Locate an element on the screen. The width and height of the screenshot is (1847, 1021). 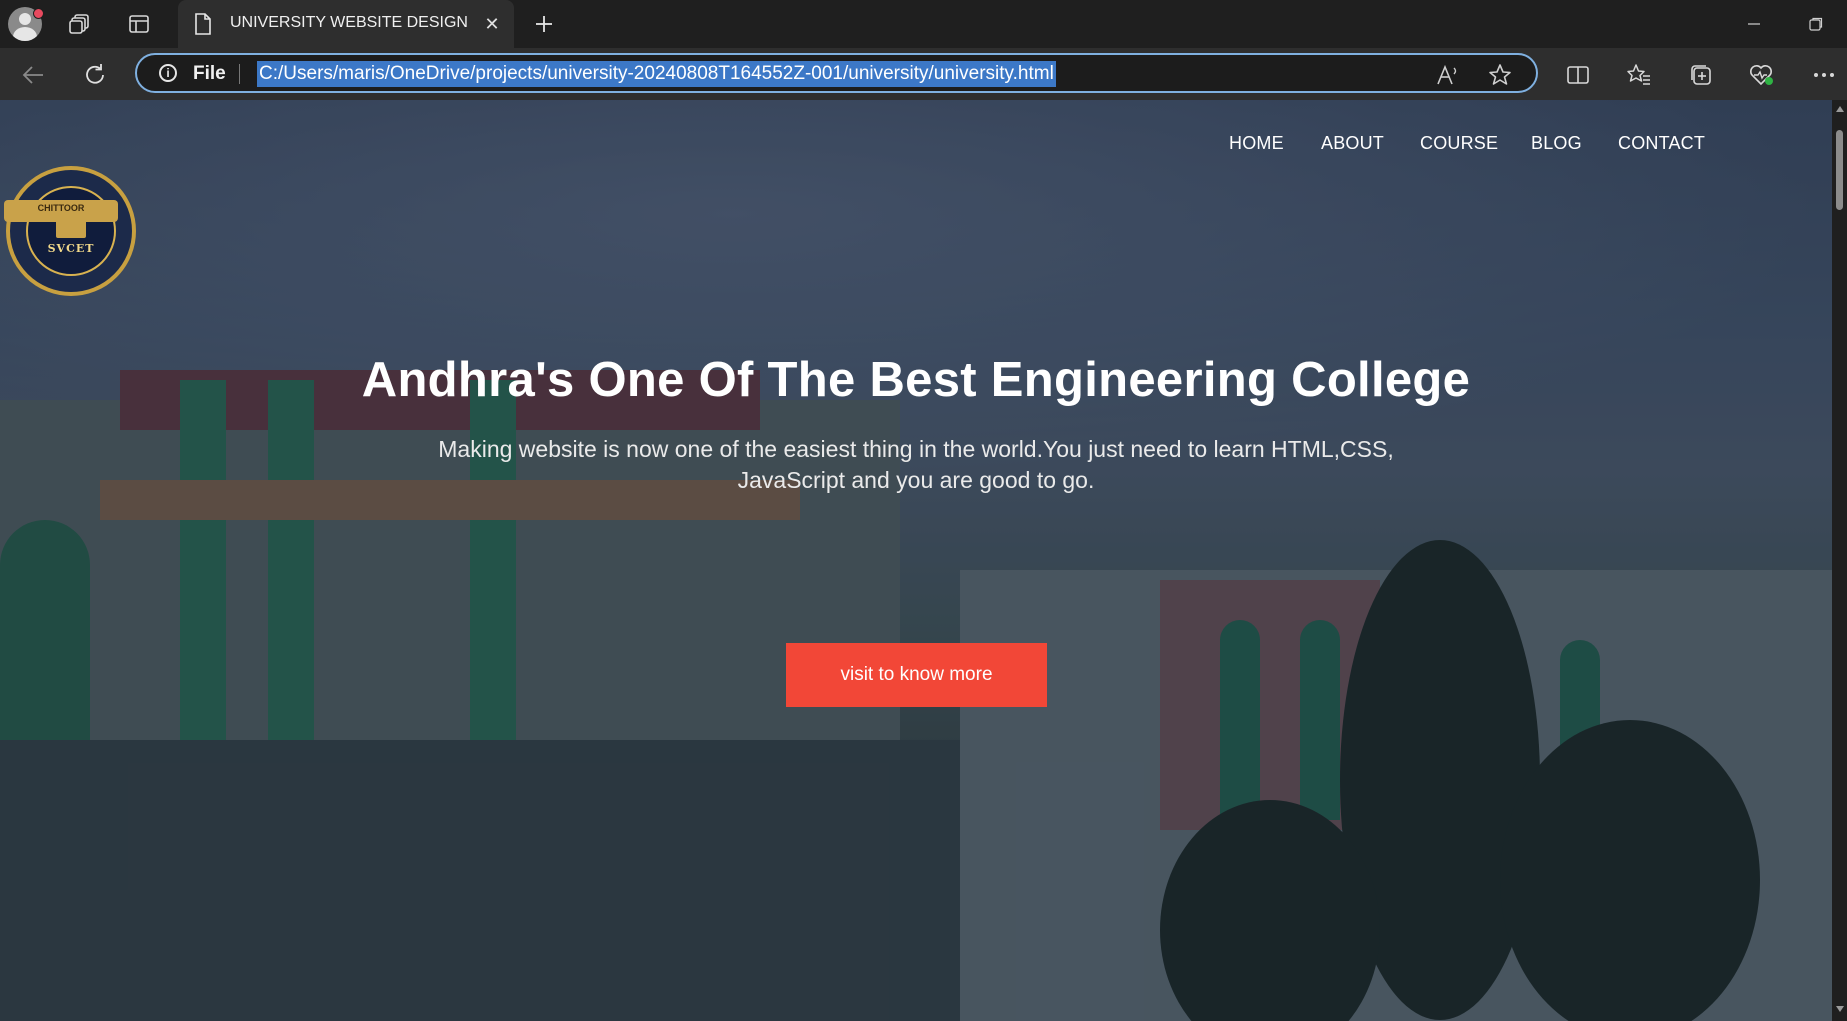
logo-text: SVCET is located at coordinates (71, 248).